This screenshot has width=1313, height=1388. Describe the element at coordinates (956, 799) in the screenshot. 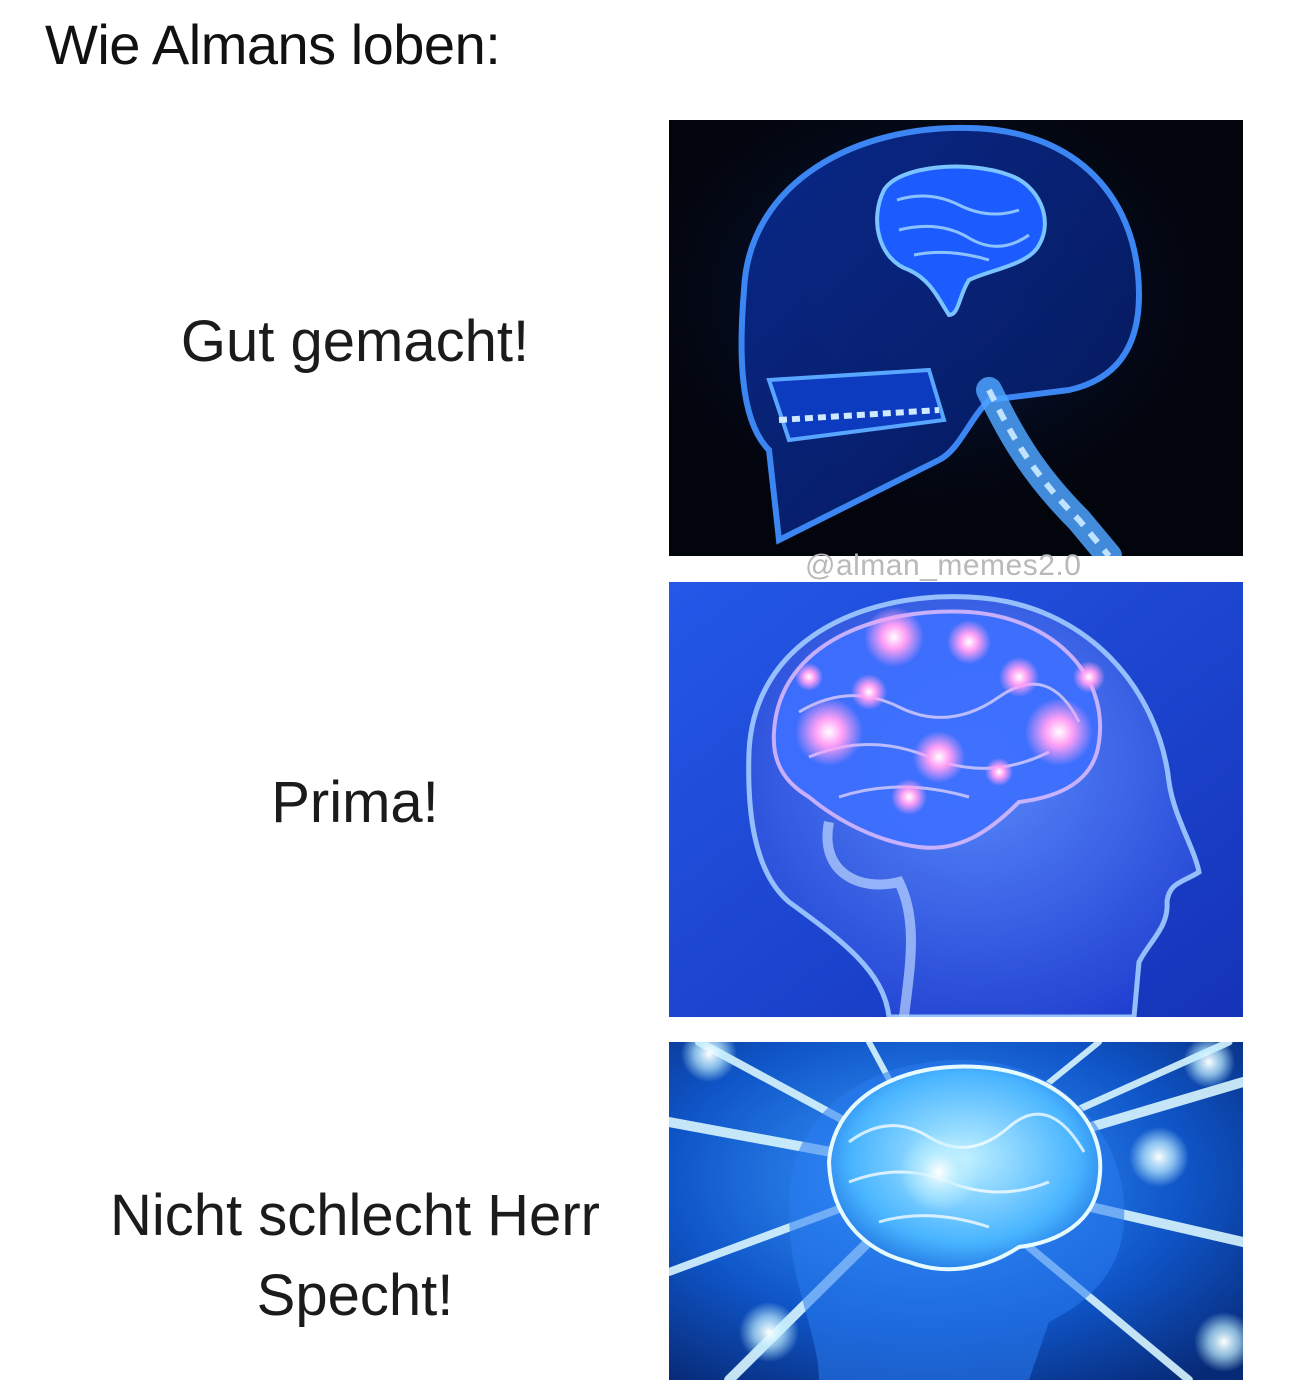

I see `glowing-brain-head-image` at that location.